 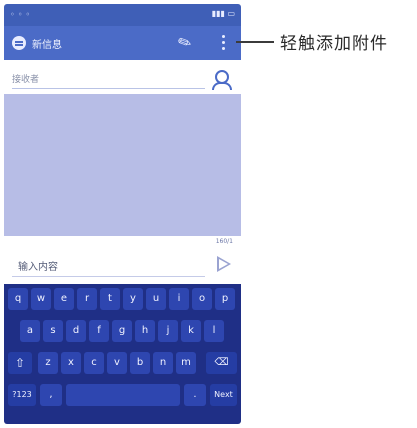 What do you see at coordinates (145, 331) in the screenshot?
I see `key: h` at bounding box center [145, 331].